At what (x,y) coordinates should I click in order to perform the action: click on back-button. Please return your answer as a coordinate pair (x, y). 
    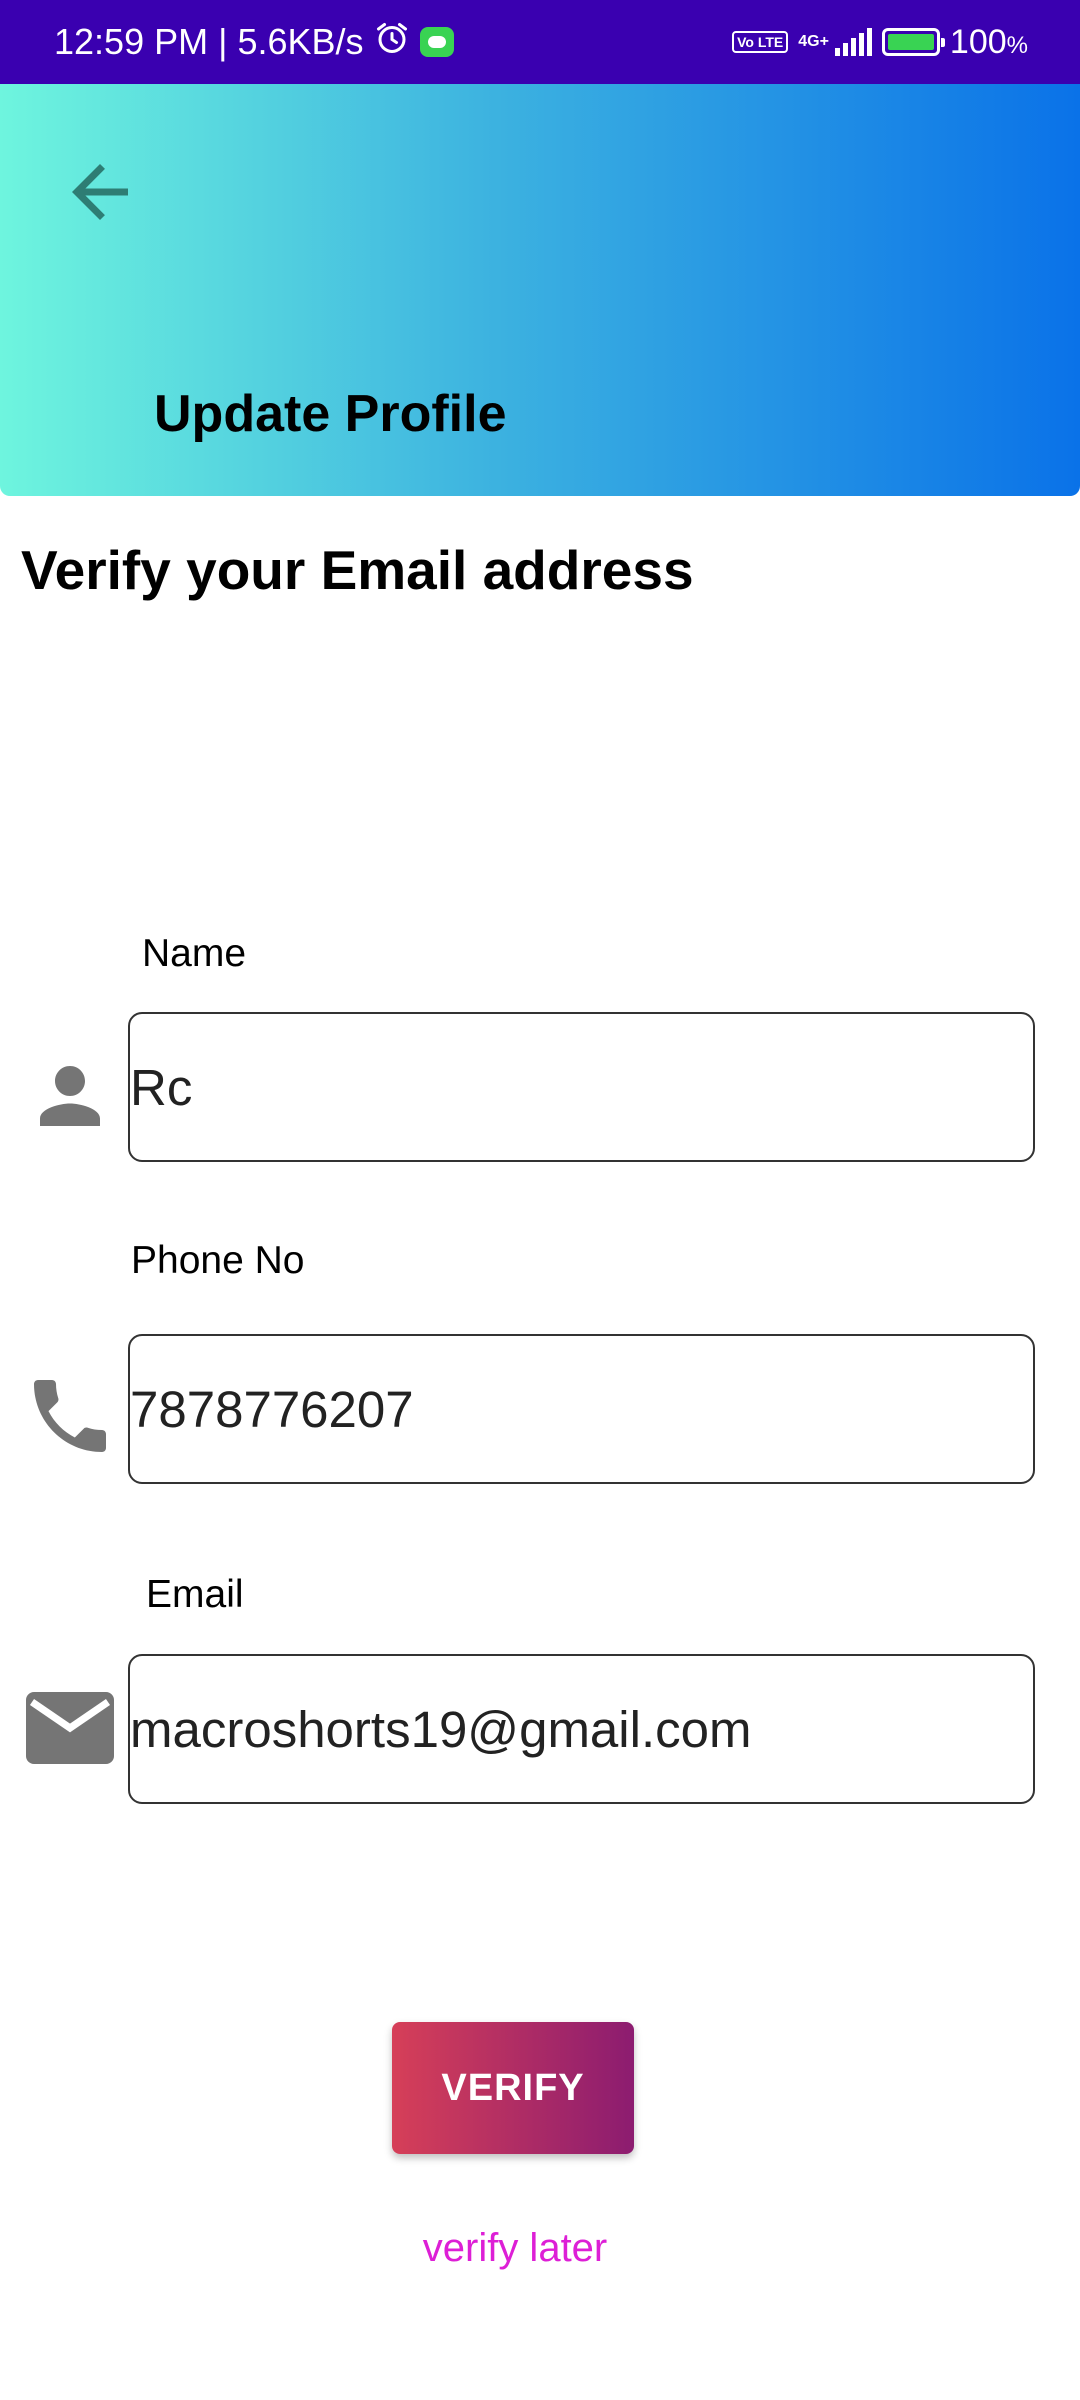
    Looking at the image, I should click on (100, 194).